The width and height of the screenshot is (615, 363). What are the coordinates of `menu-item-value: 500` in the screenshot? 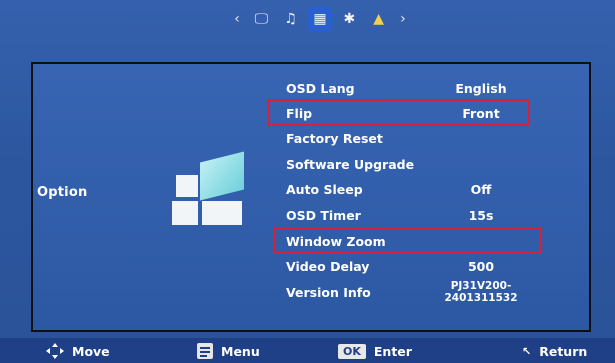 It's located at (481, 266).